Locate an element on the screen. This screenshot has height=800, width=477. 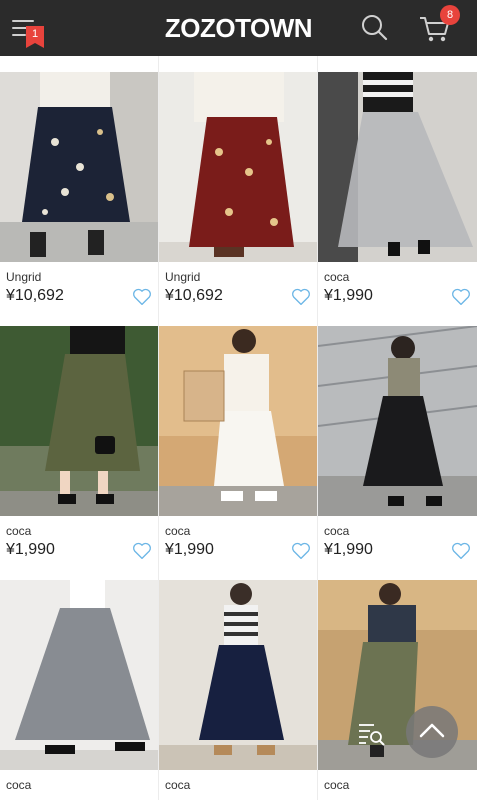
search-button is located at coordinates (375, 28).